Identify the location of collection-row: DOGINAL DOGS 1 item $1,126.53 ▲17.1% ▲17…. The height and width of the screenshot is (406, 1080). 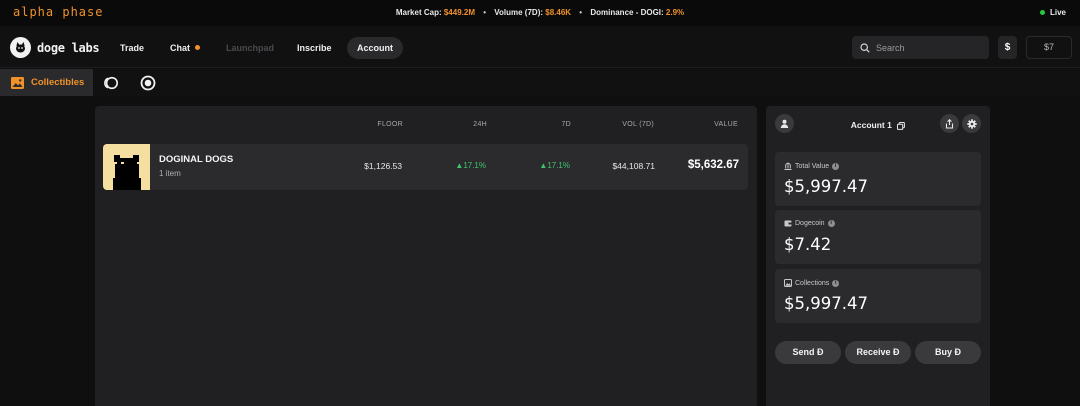
(425, 167).